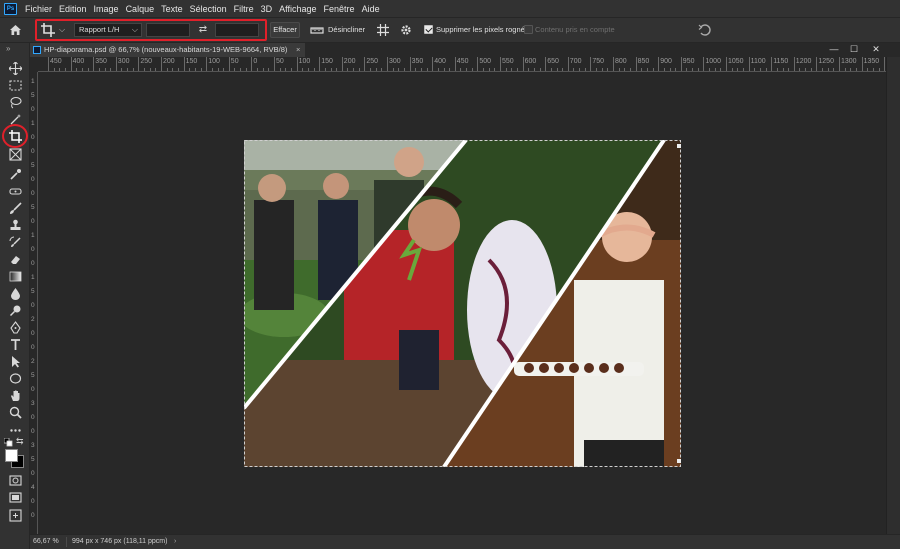  I want to click on ruler-label: 350, so click(101, 61).